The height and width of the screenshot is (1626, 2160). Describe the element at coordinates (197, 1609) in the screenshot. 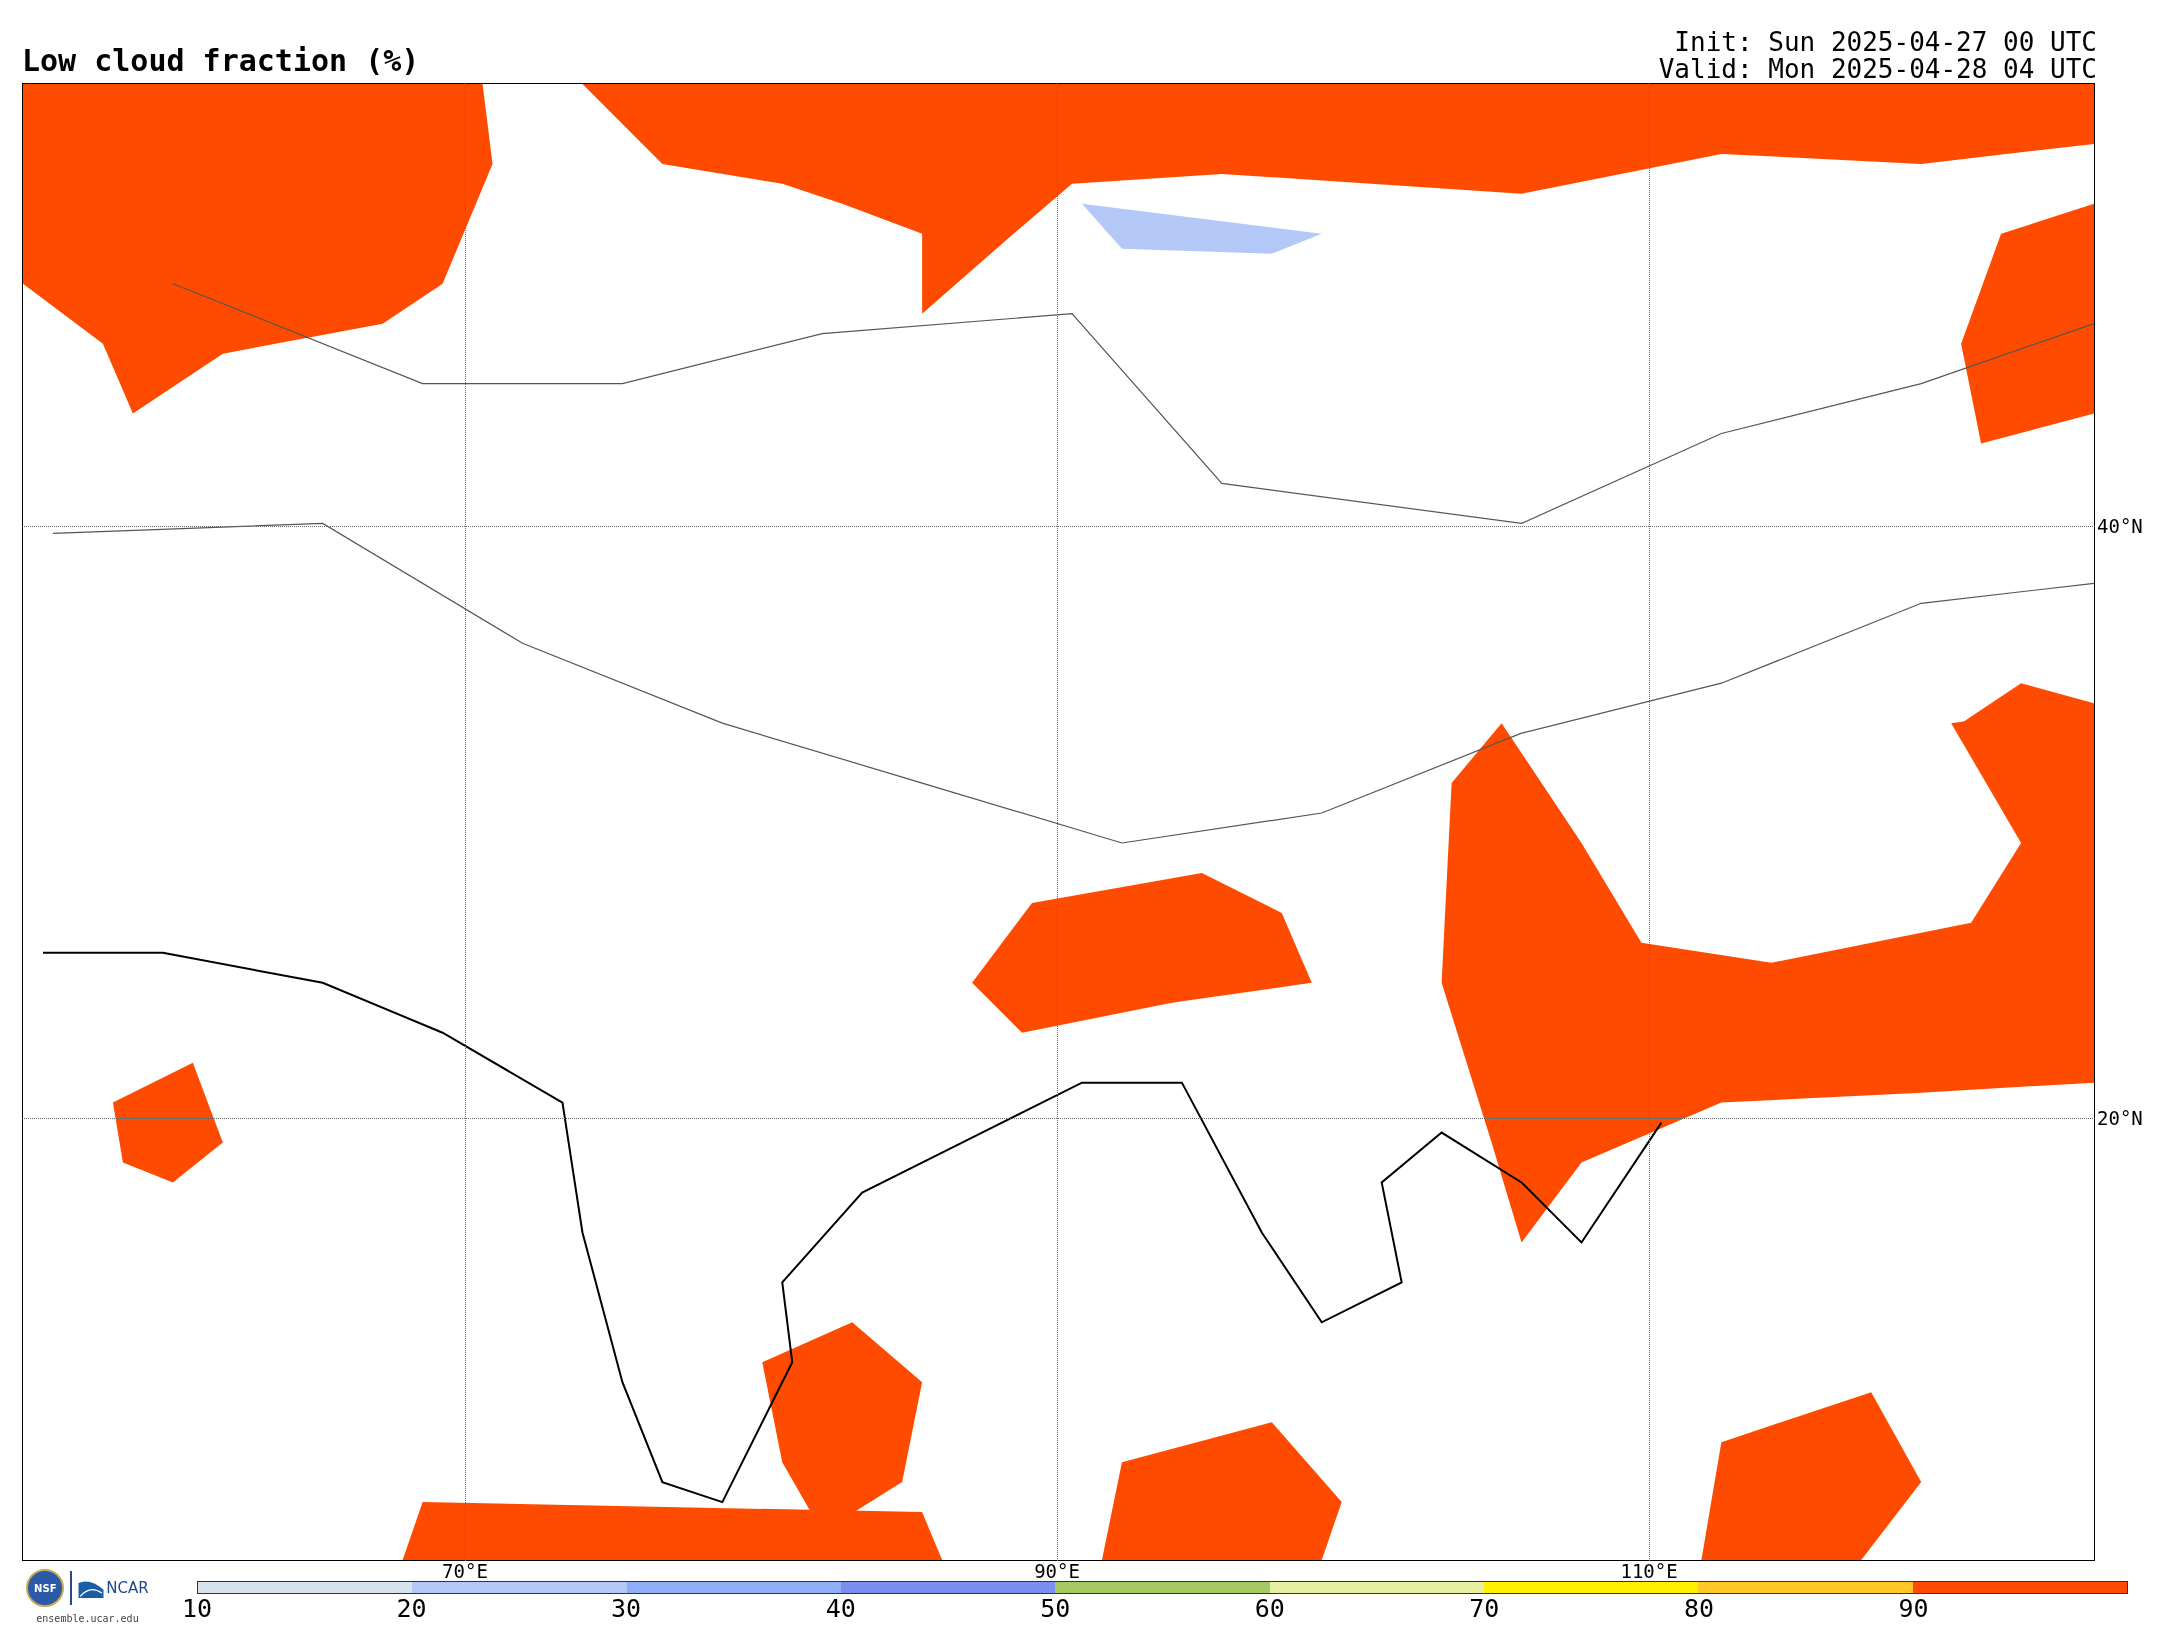

I see `colorbar-tick-label: 10` at that location.